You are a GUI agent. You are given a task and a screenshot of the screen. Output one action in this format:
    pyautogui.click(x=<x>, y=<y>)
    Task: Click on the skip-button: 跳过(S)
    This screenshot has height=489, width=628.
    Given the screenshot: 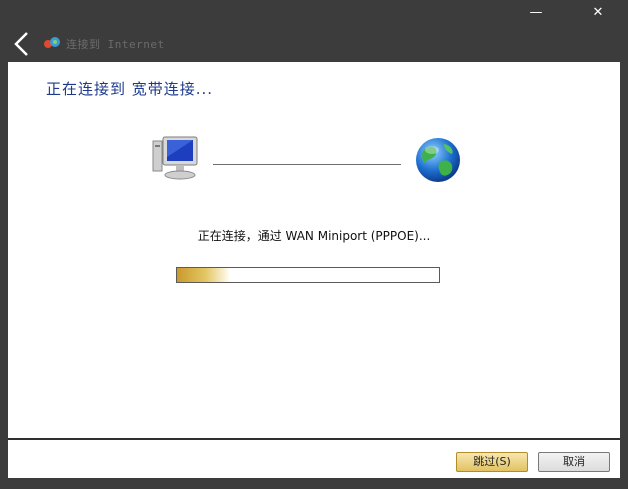 What is the action you would take?
    pyautogui.click(x=492, y=462)
    